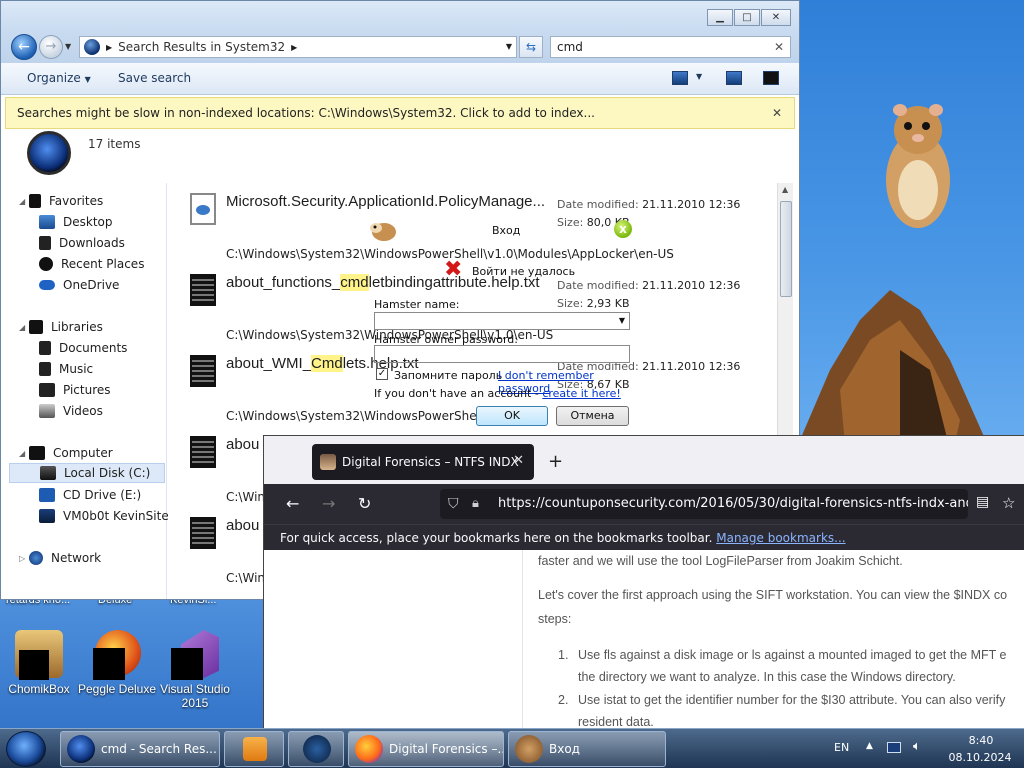 This screenshot has width=1024, height=768. What do you see at coordinates (448, 375) in the screenshot?
I see `remember-password-label: Запомните пароль` at bounding box center [448, 375].